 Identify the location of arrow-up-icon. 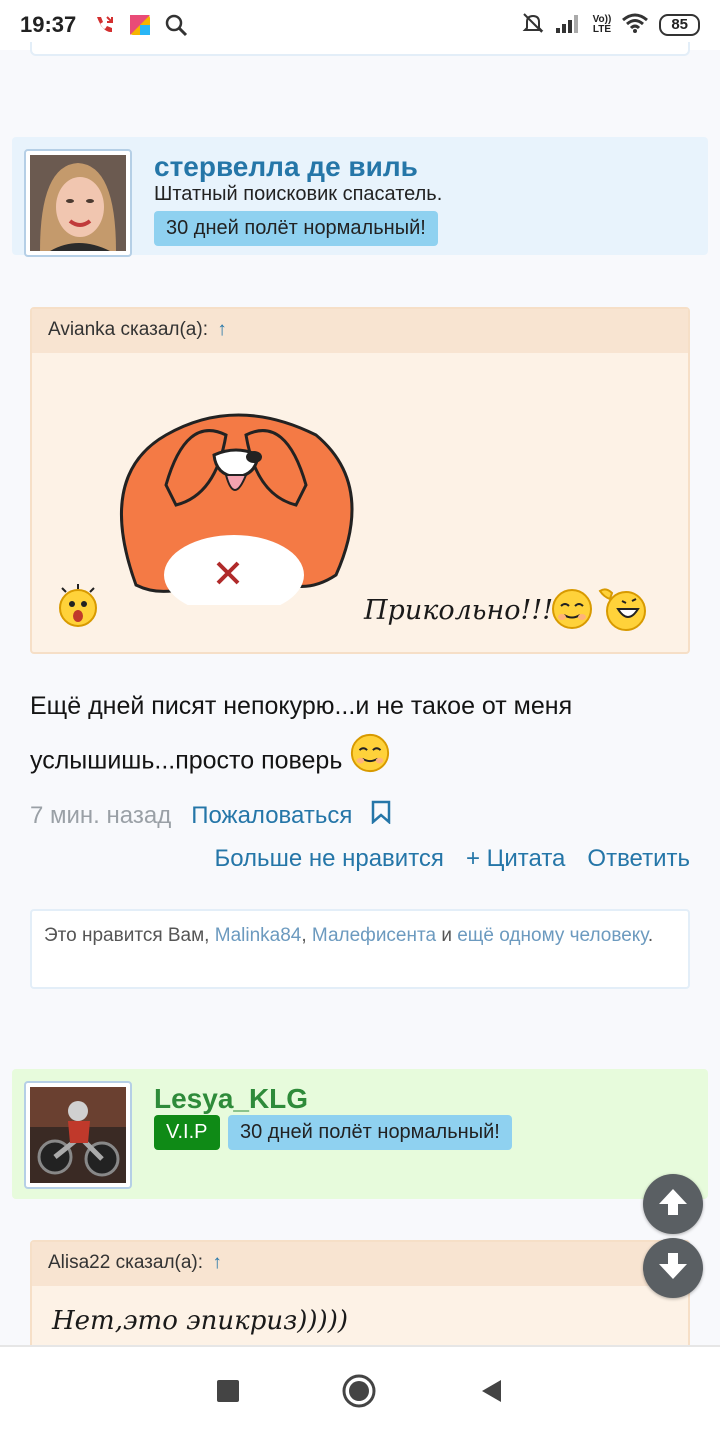
(673, 1204).